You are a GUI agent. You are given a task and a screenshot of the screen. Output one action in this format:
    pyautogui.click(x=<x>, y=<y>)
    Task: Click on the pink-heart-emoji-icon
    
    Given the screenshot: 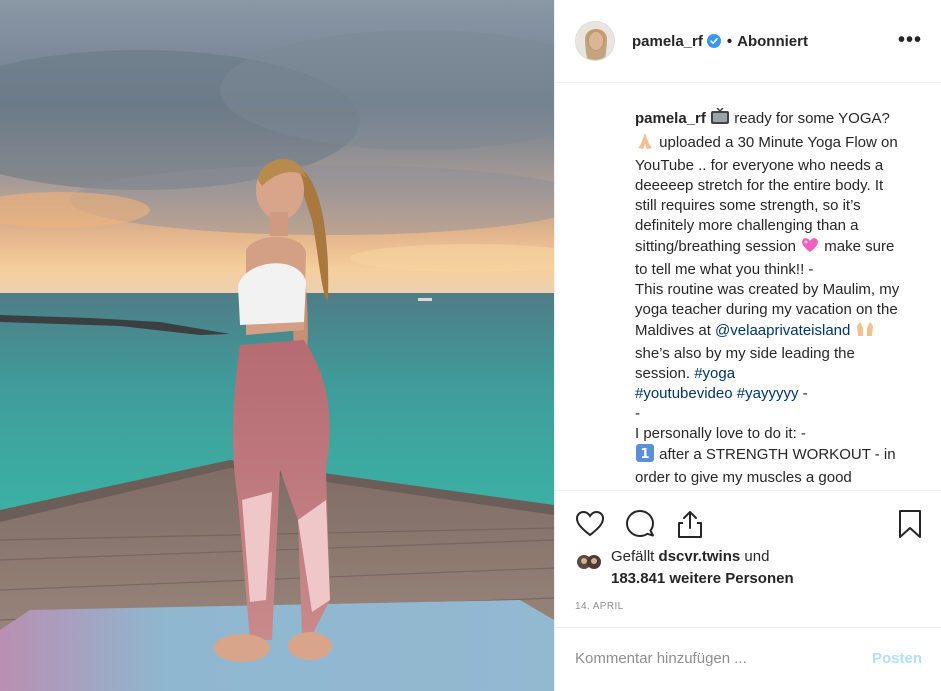 What is the action you would take?
    pyautogui.click(x=810, y=248)
    